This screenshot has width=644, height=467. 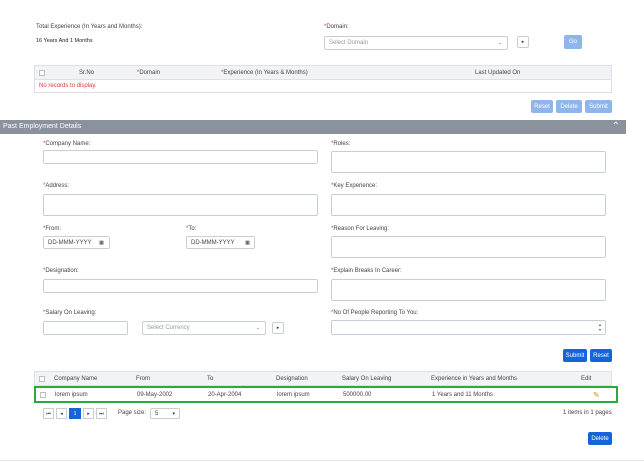 I want to click on domain-delete-button: Delete, so click(x=569, y=106).